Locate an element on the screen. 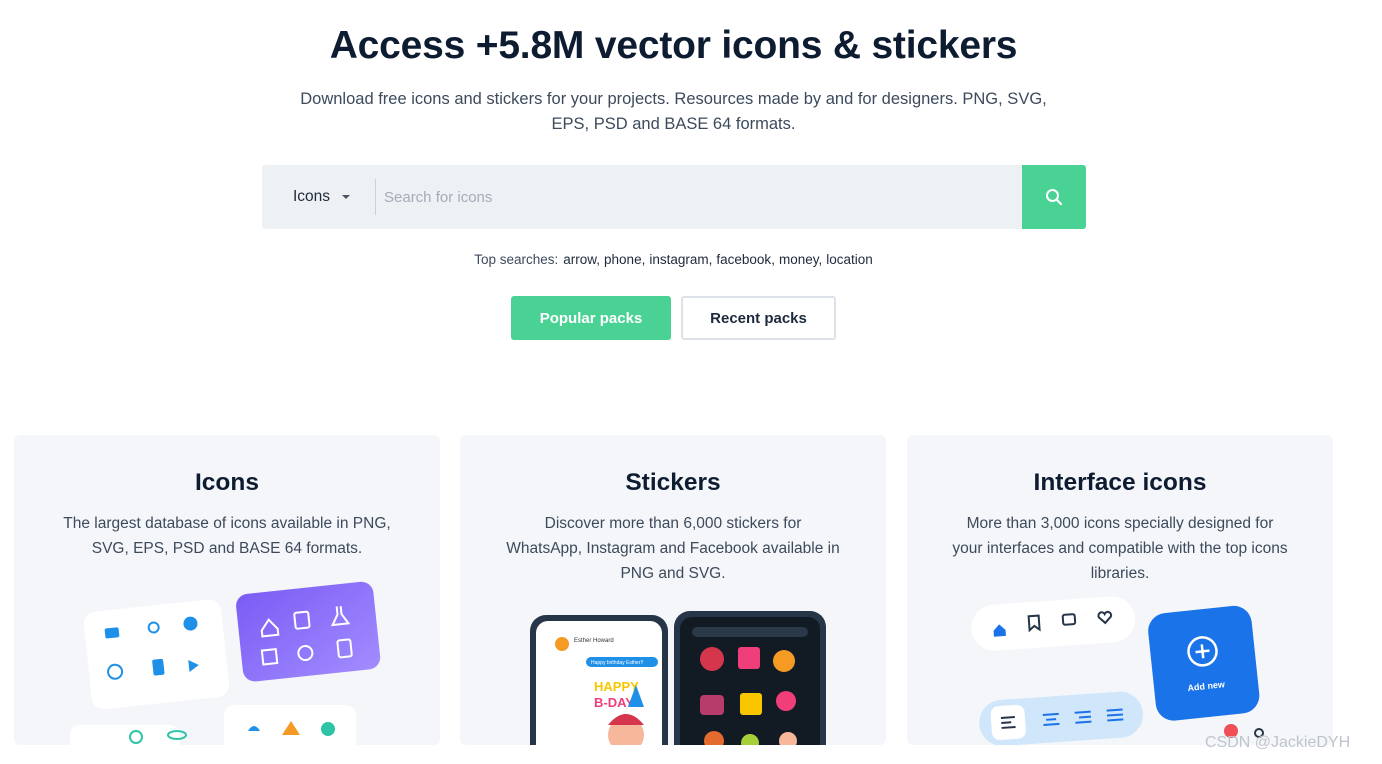 This screenshot has height=764, width=1382. watermark: CSDN @JackieDYH is located at coordinates (1278, 742).